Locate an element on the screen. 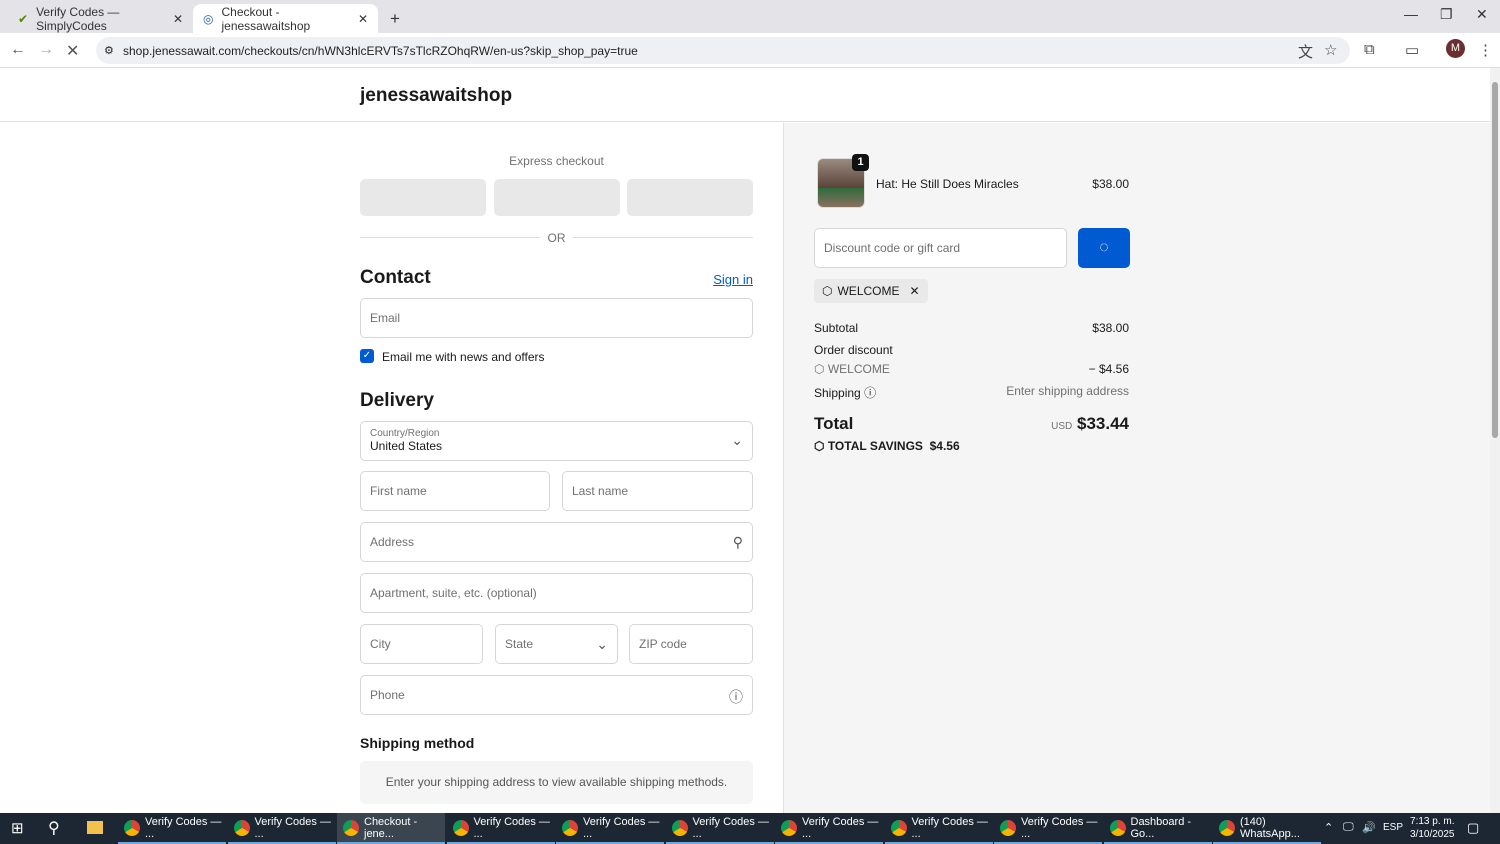  shipping-label: Shipping is located at coordinates (837, 393).